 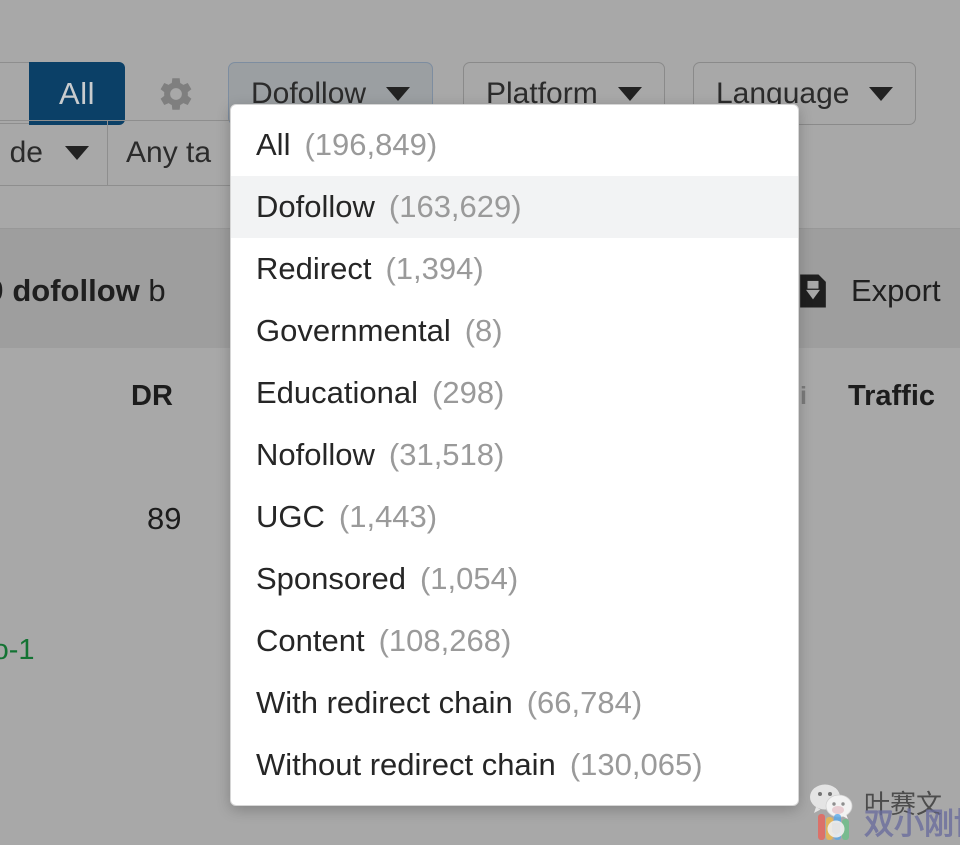 I want to click on menu-item-redirect: Redirect (1,394), so click(x=514, y=269).